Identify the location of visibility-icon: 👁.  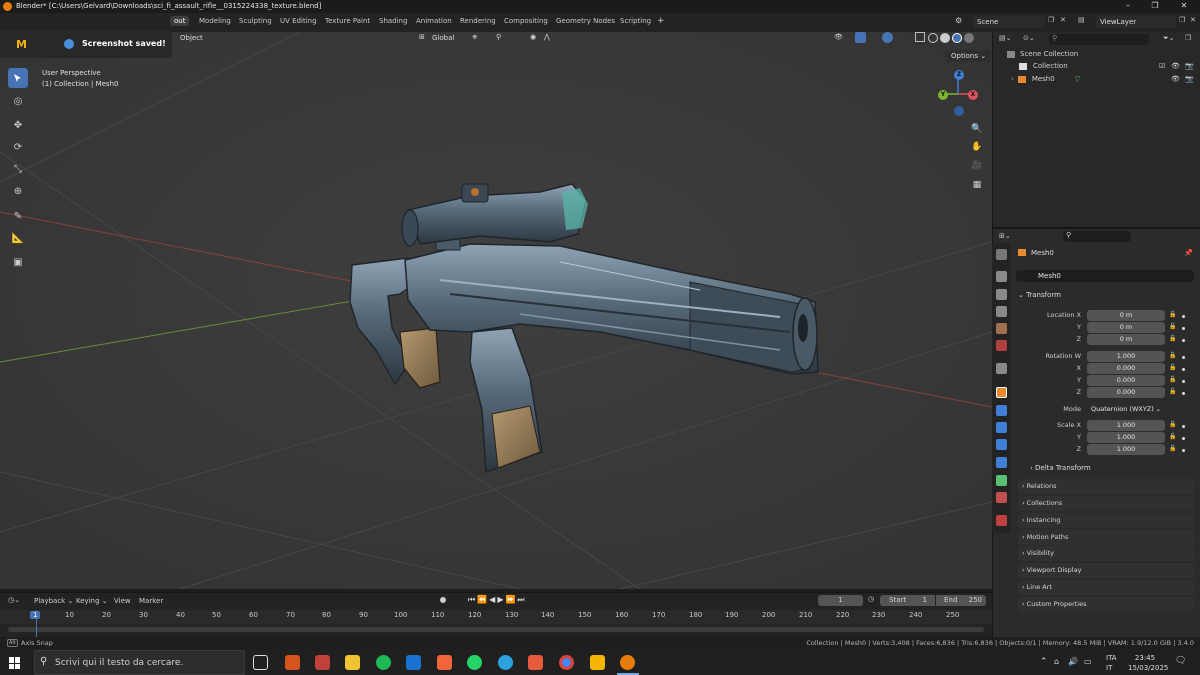
(838, 37).